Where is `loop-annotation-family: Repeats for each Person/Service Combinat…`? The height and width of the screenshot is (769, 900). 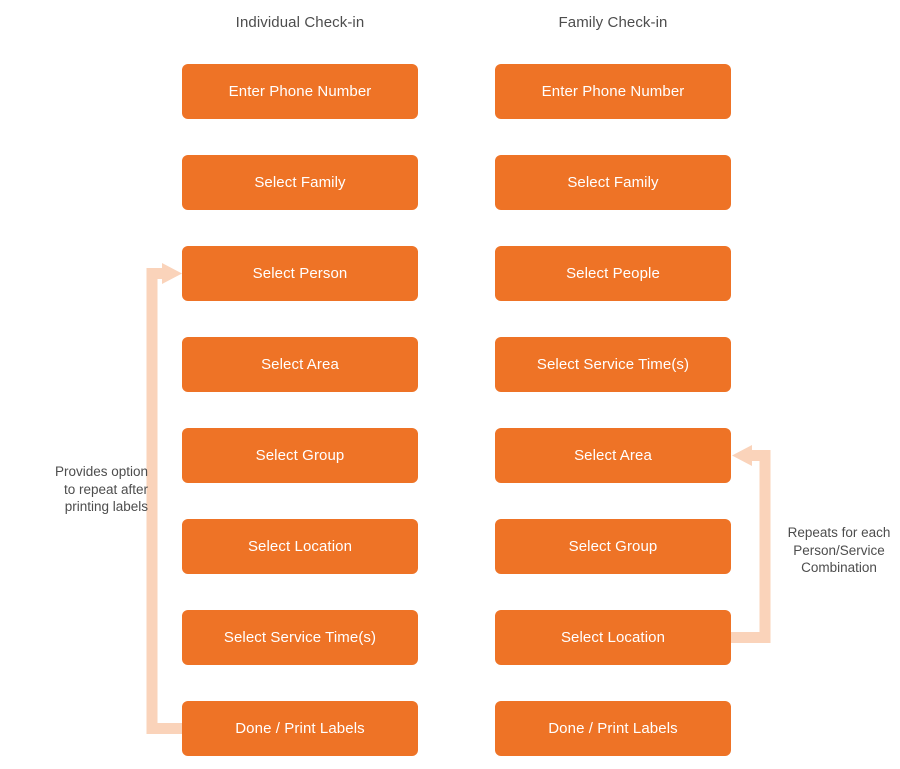 loop-annotation-family: Repeats for each Person/Service Combinat… is located at coordinates (839, 550).